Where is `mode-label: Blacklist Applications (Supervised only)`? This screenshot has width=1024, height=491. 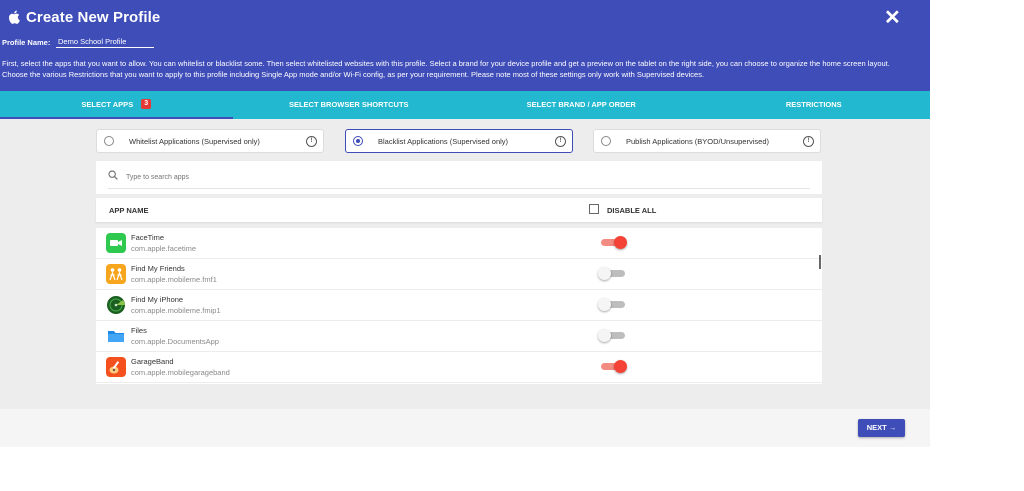
mode-label: Blacklist Applications (Supervised only) is located at coordinates (443, 141).